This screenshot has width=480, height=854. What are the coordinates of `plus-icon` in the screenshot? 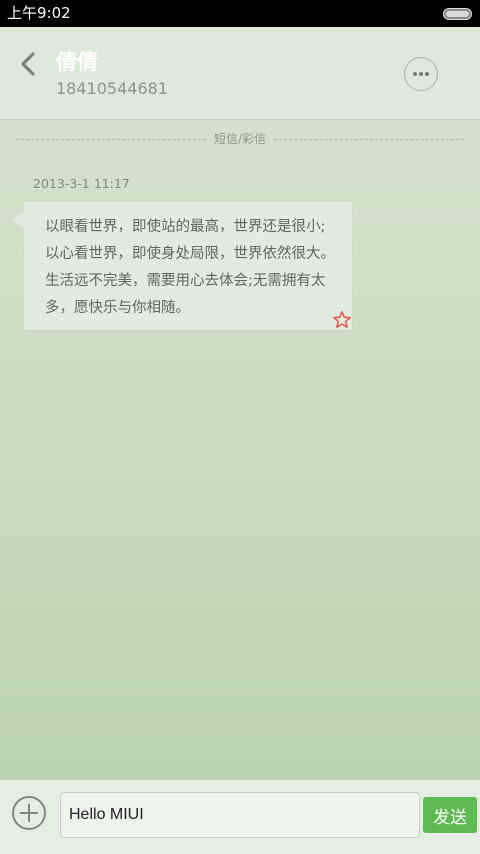 It's located at (29, 813).